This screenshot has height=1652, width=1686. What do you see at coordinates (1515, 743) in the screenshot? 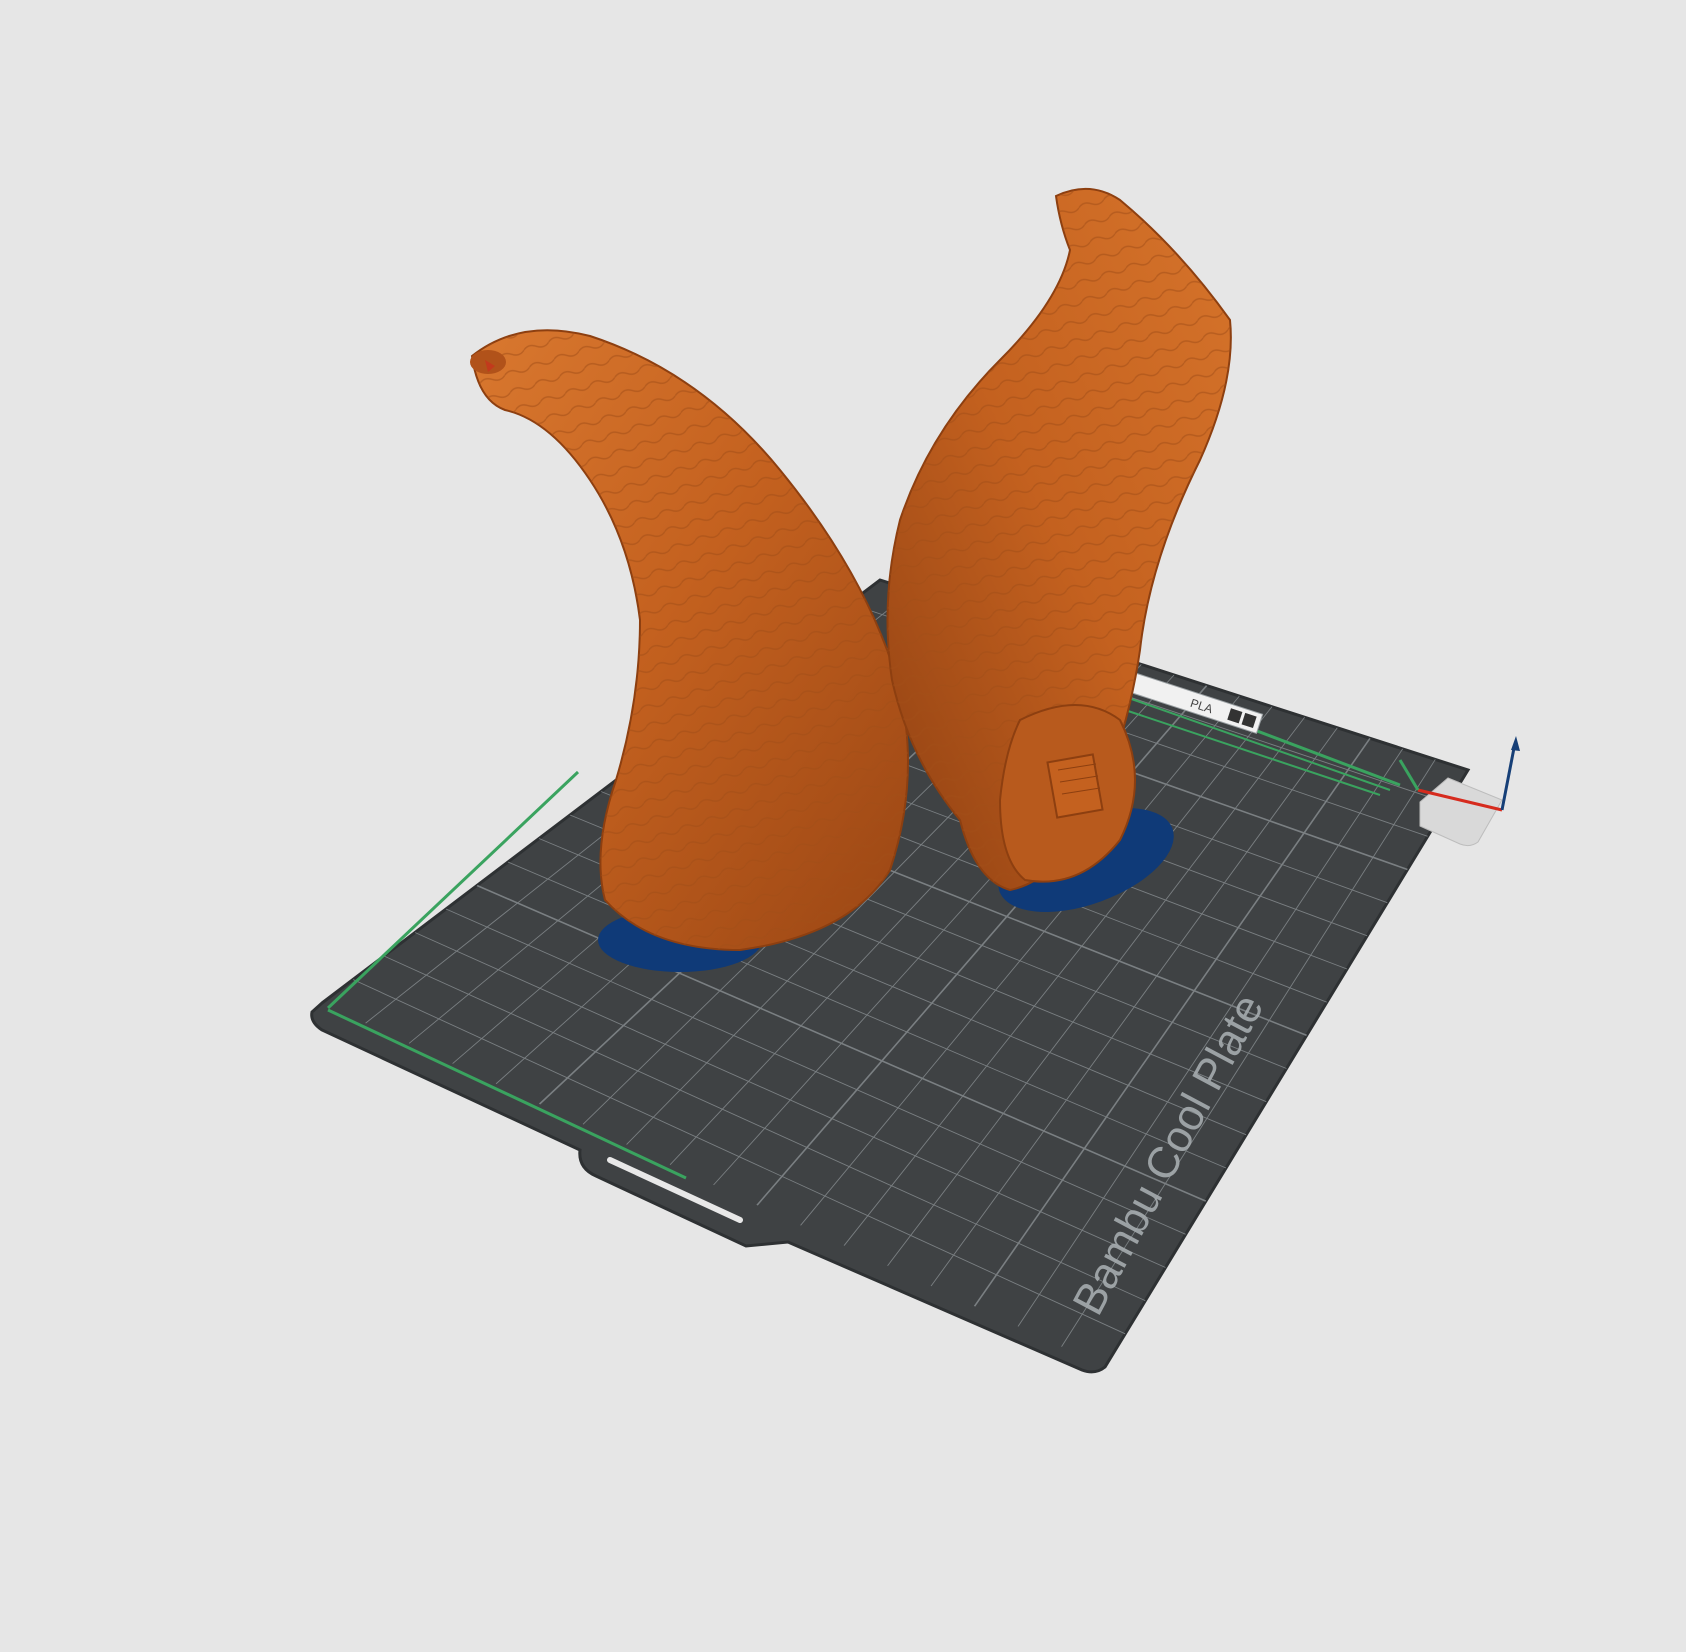
I see `z-axis-arrow` at bounding box center [1515, 743].